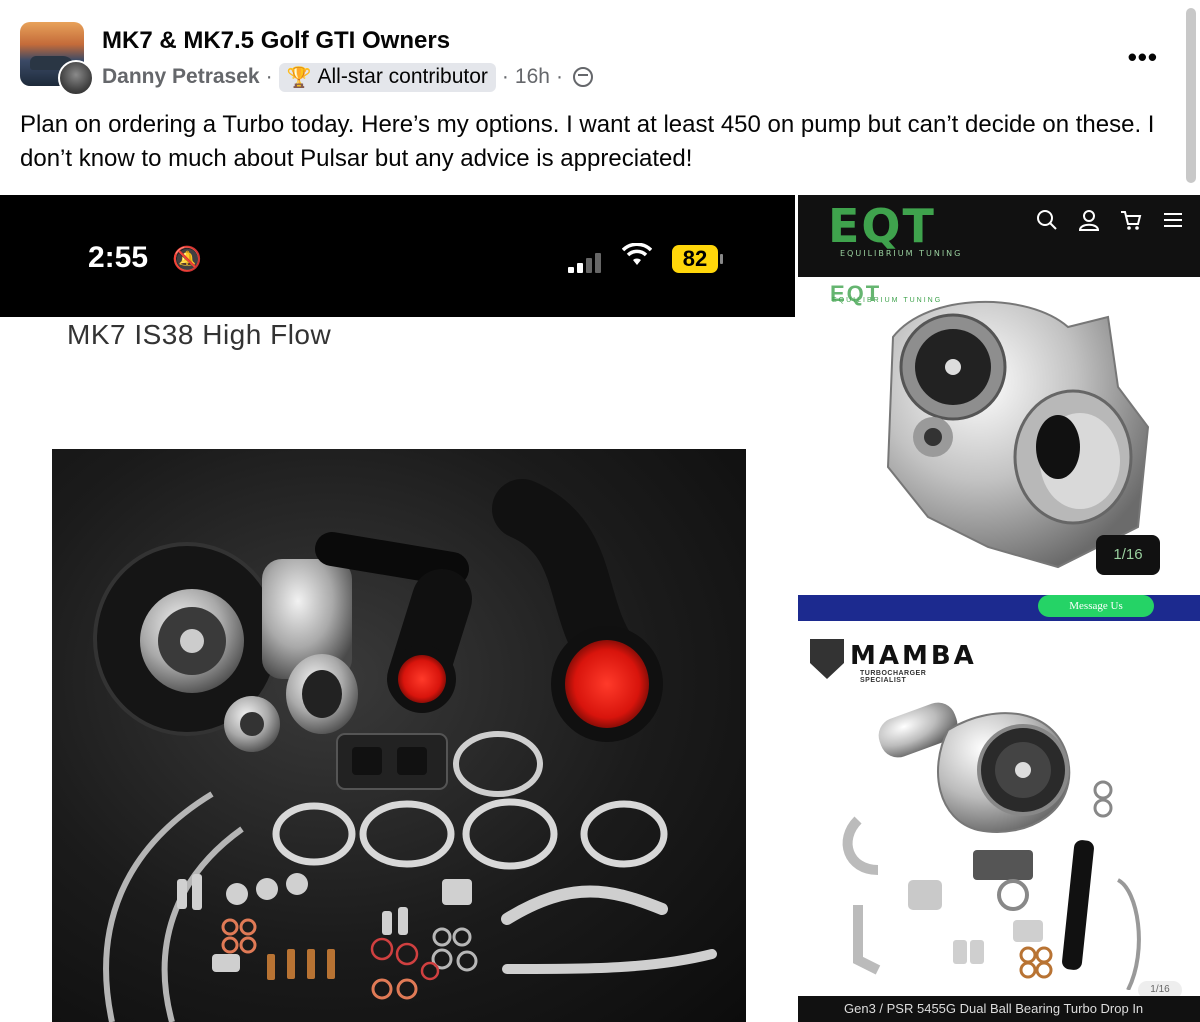  What do you see at coordinates (76, 78) in the screenshot?
I see `author-avatar` at bounding box center [76, 78].